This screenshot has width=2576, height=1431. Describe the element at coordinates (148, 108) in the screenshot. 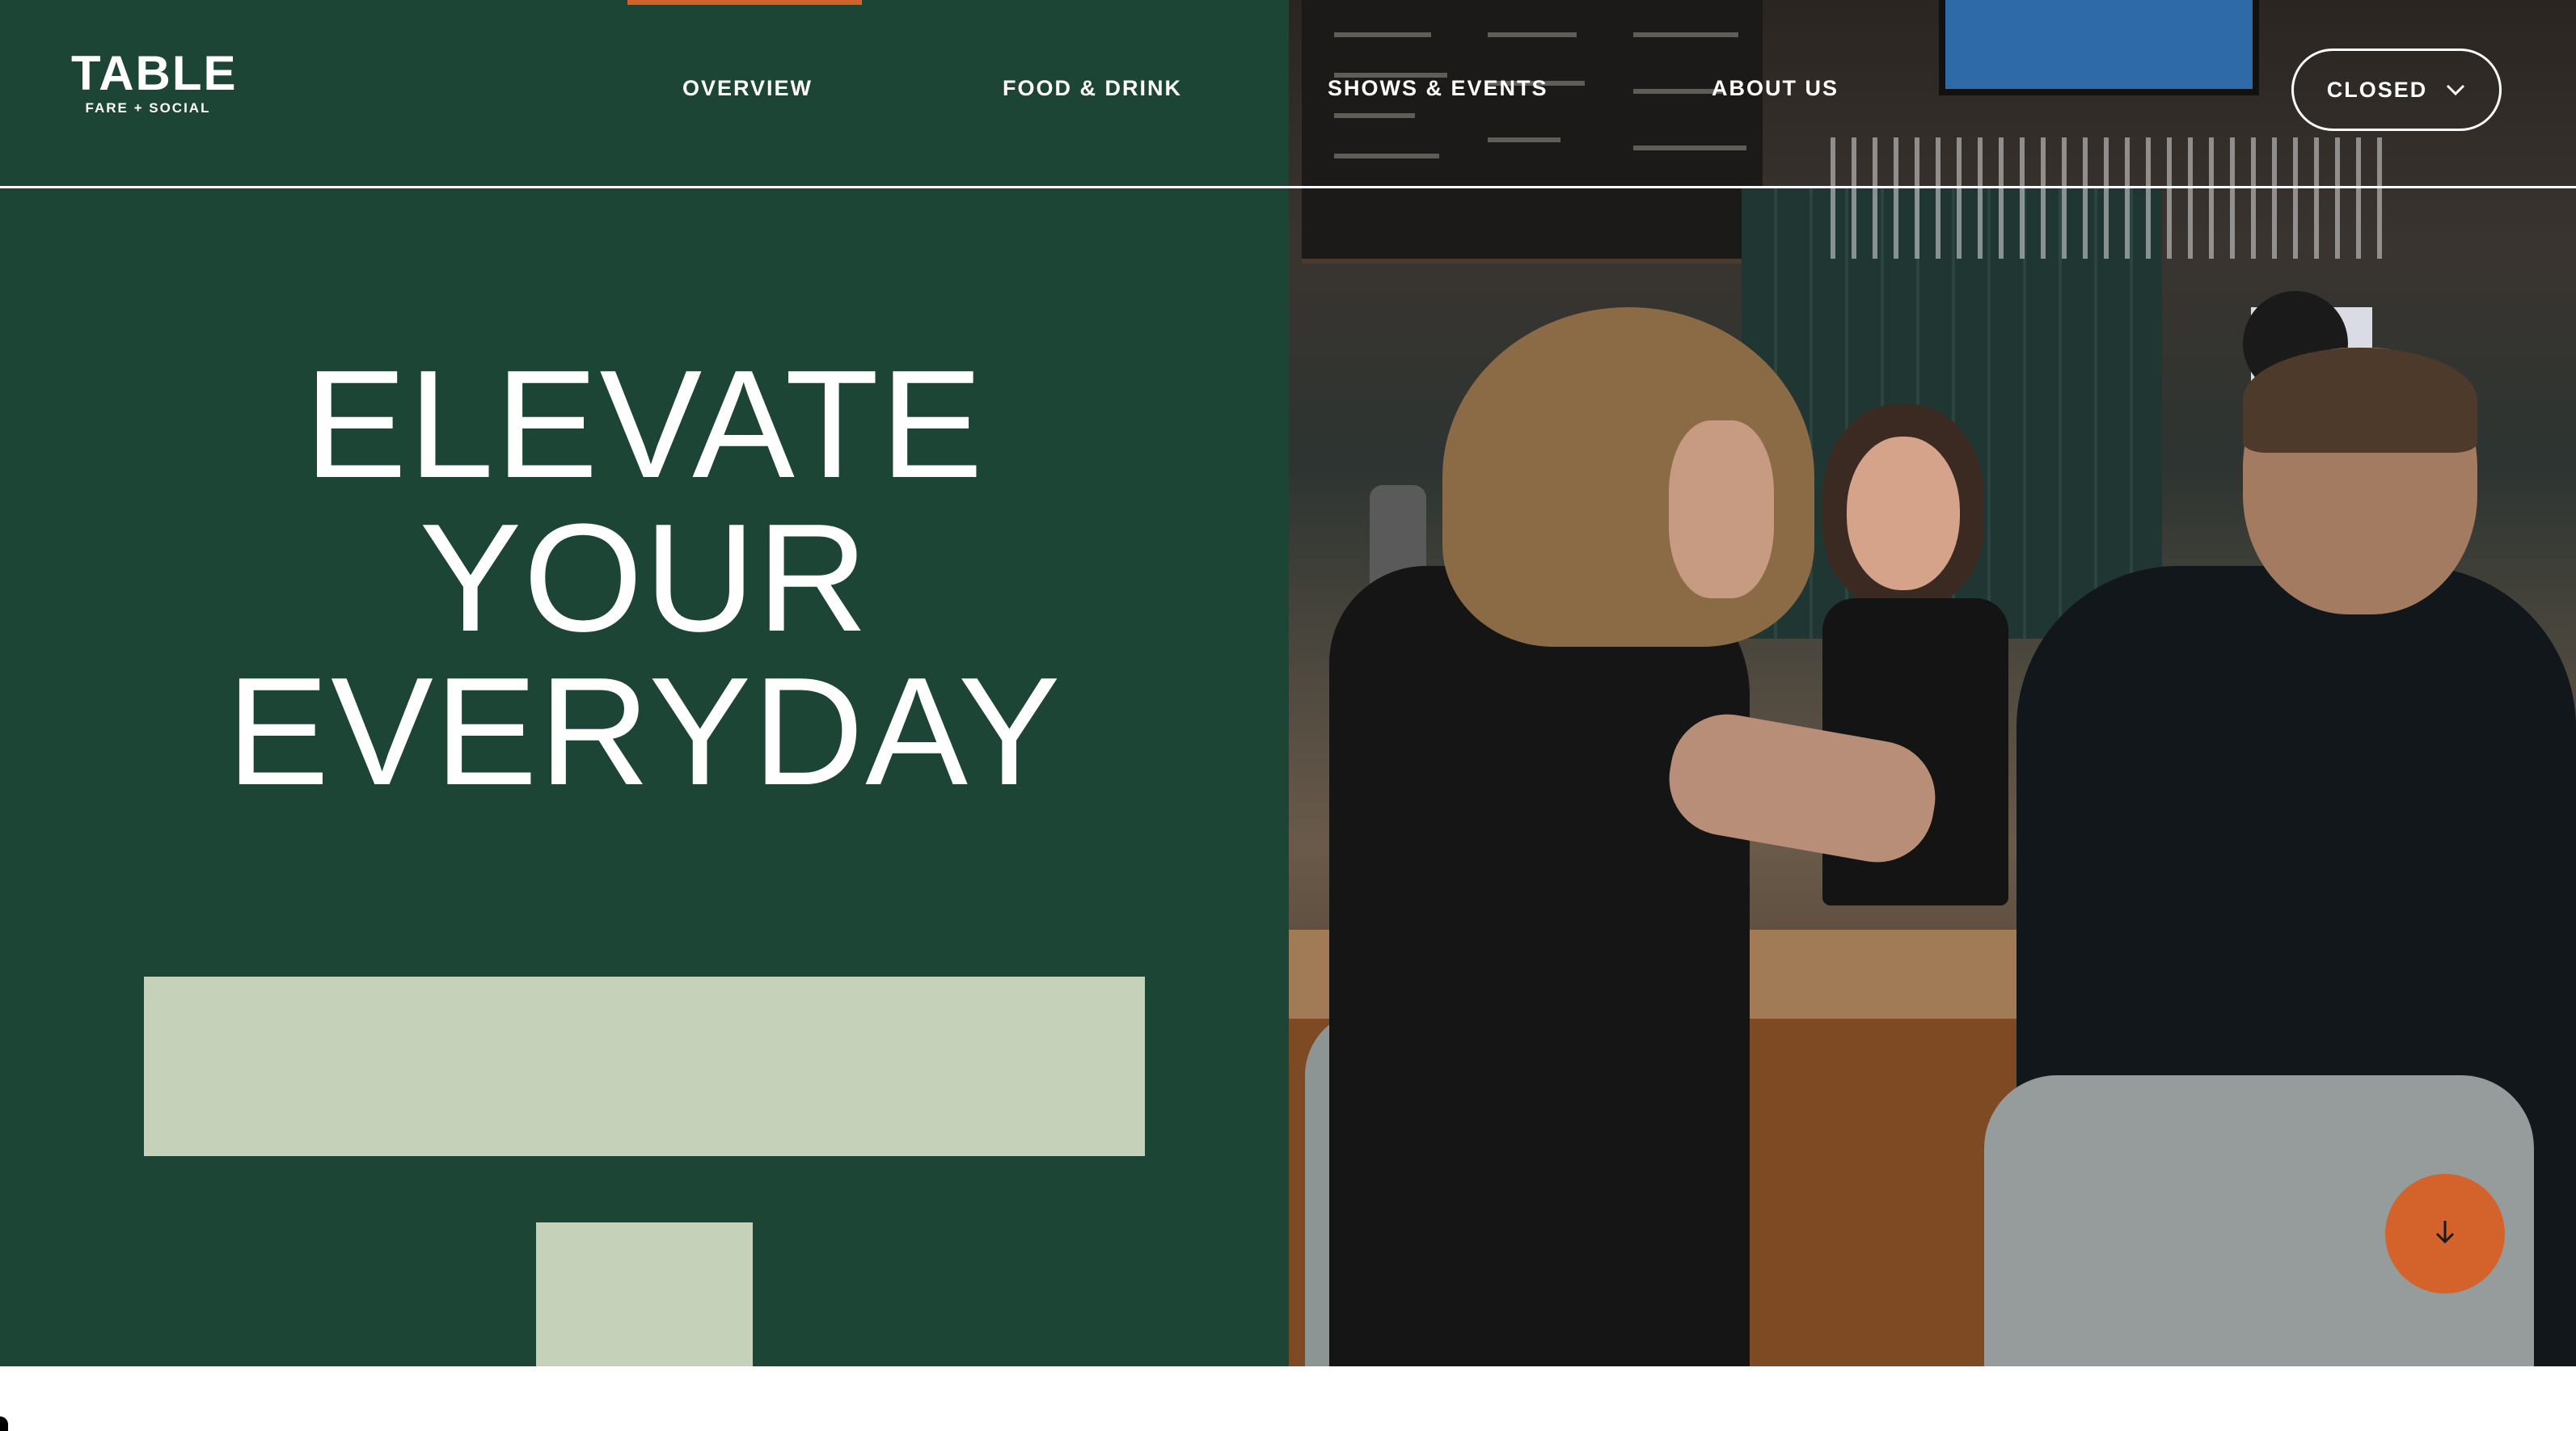

I see `logo-subtitle: FARE + SOCIAL` at that location.